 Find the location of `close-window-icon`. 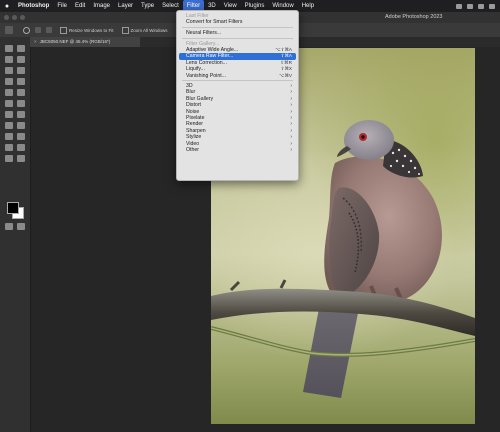

close-window-icon is located at coordinates (6, 17).